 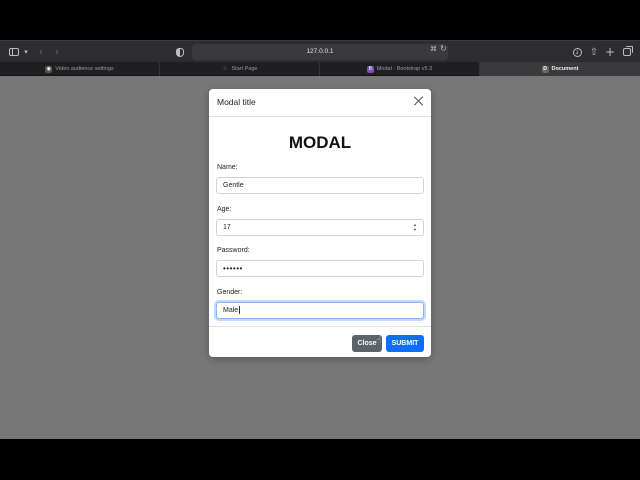 I want to click on gender-label: Gender:, so click(x=230, y=292).